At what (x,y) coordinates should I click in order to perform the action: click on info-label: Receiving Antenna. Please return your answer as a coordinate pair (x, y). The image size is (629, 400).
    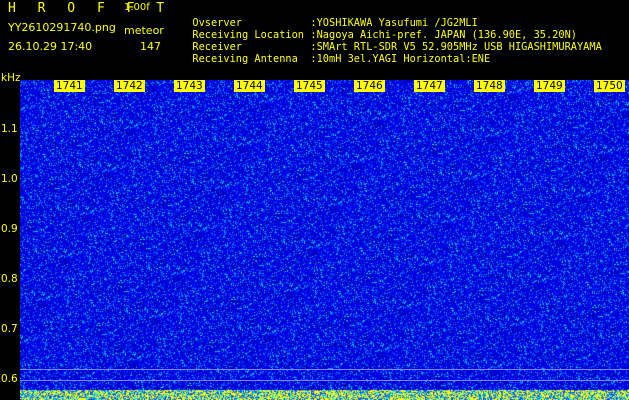
    Looking at the image, I should click on (245, 59).